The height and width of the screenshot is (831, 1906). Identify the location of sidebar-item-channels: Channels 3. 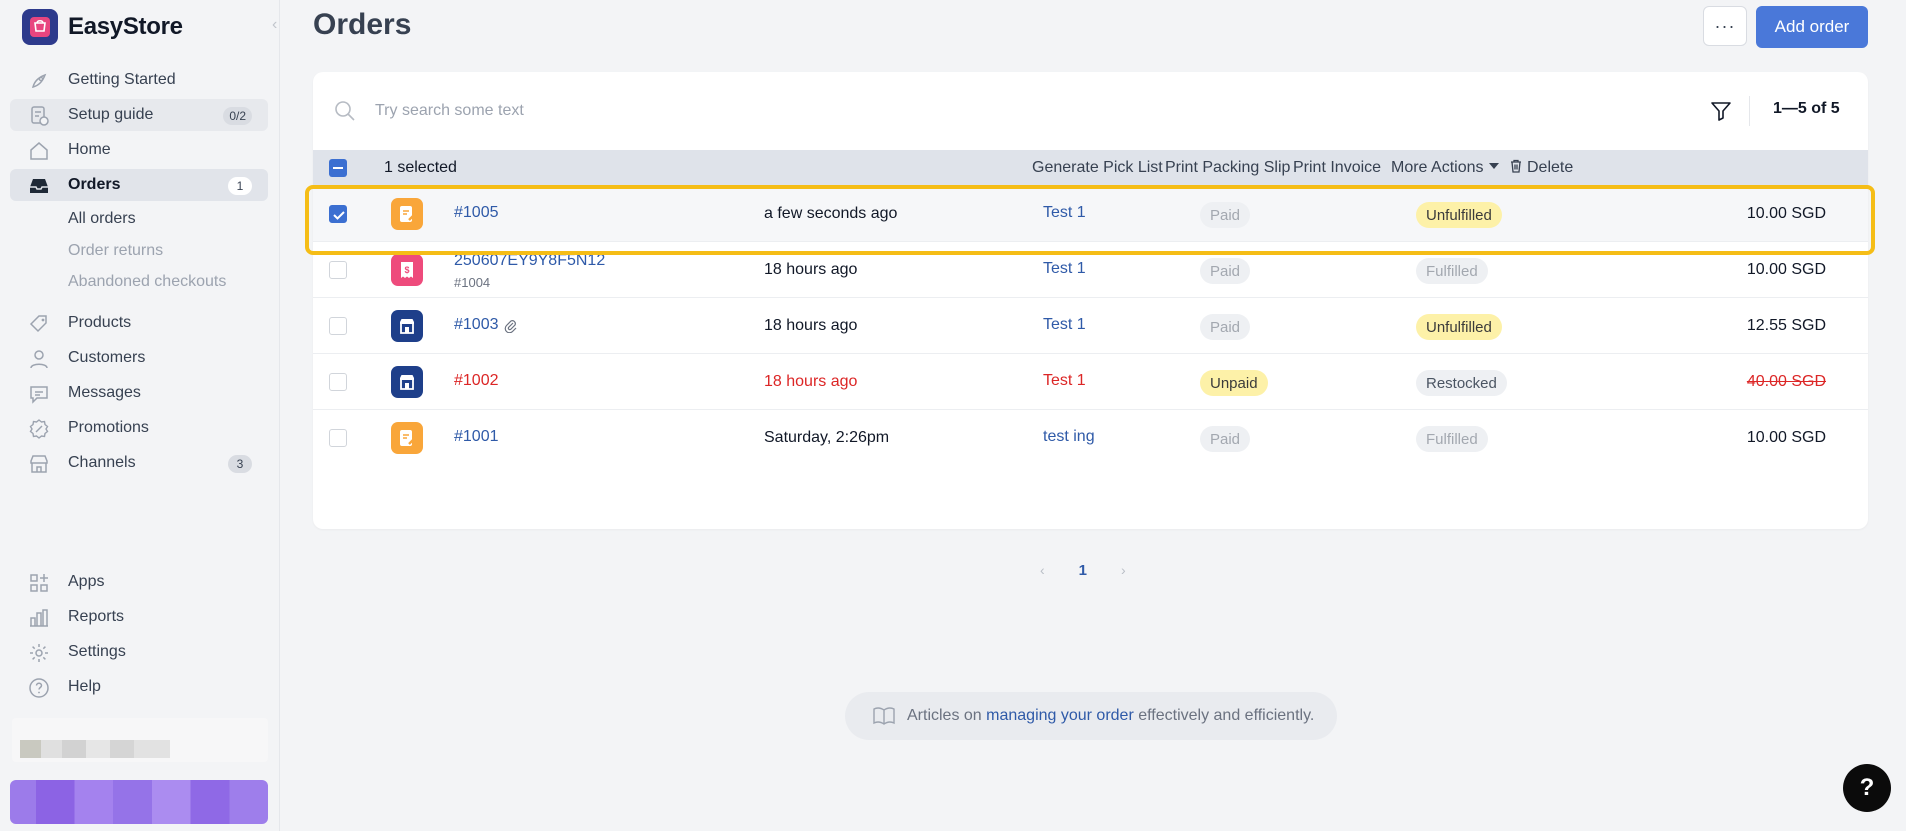
(139, 463).